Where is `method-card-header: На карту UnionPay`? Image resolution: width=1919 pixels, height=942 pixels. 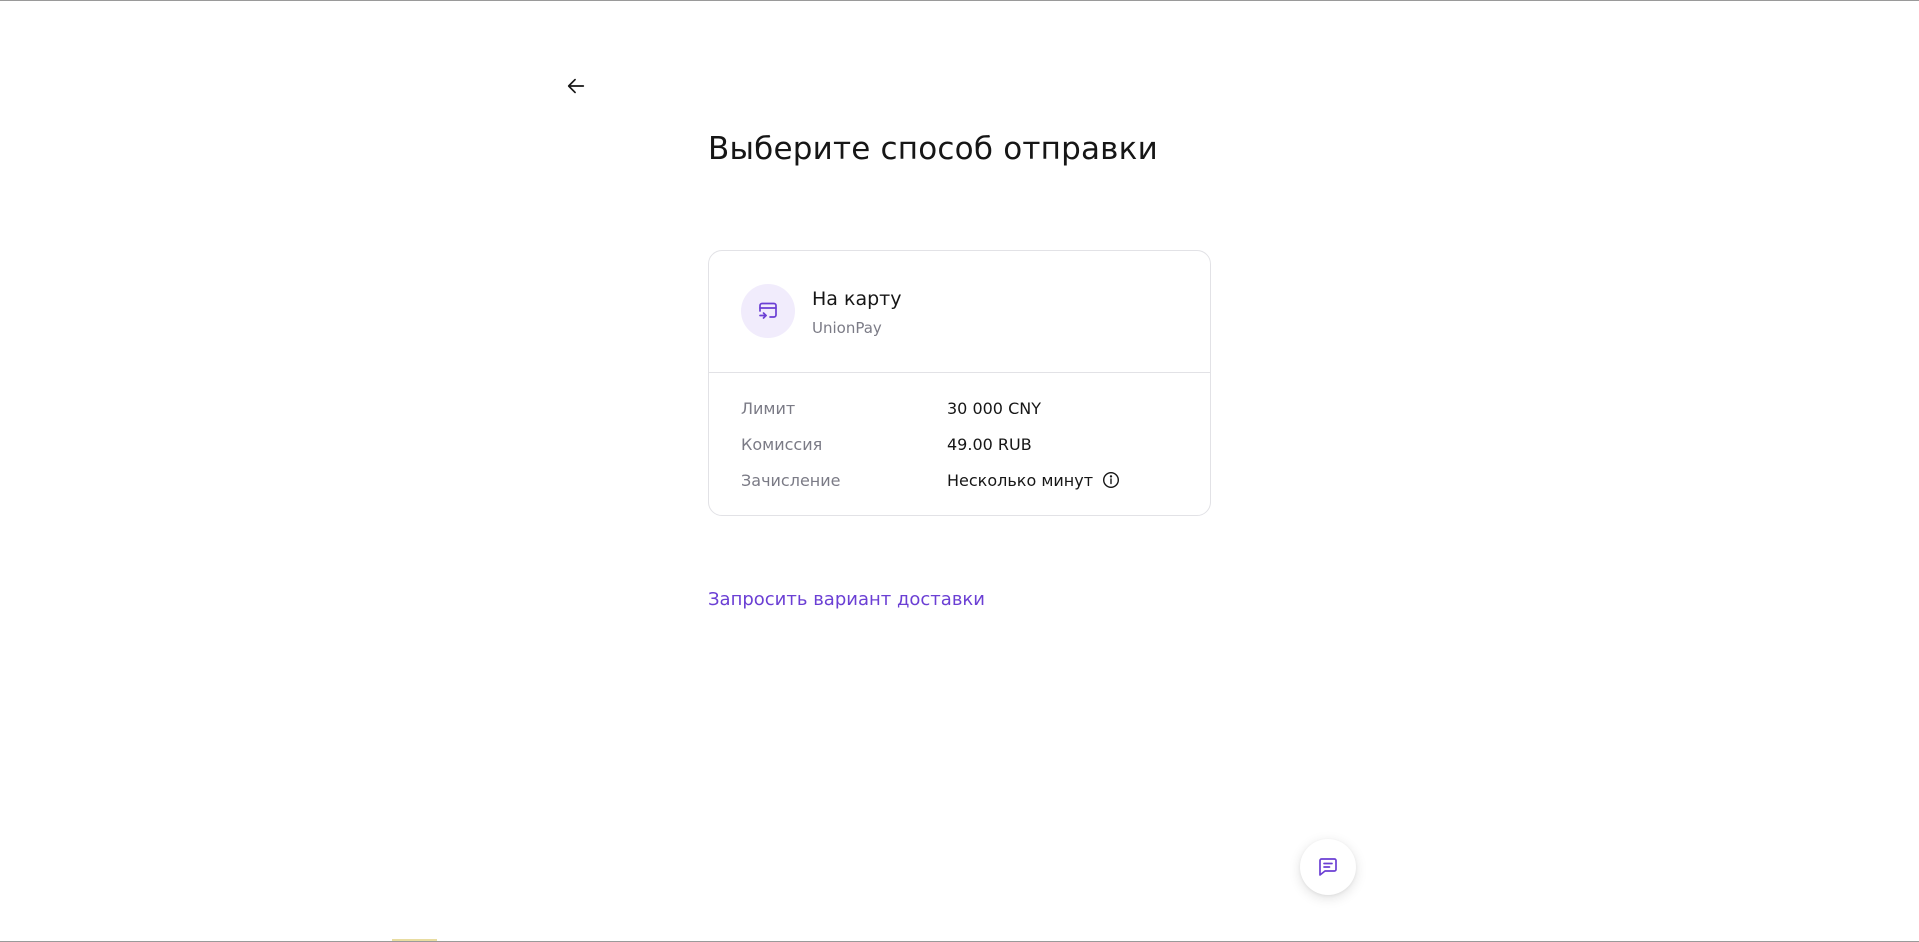 method-card-header: На карту UnionPay is located at coordinates (959, 312).